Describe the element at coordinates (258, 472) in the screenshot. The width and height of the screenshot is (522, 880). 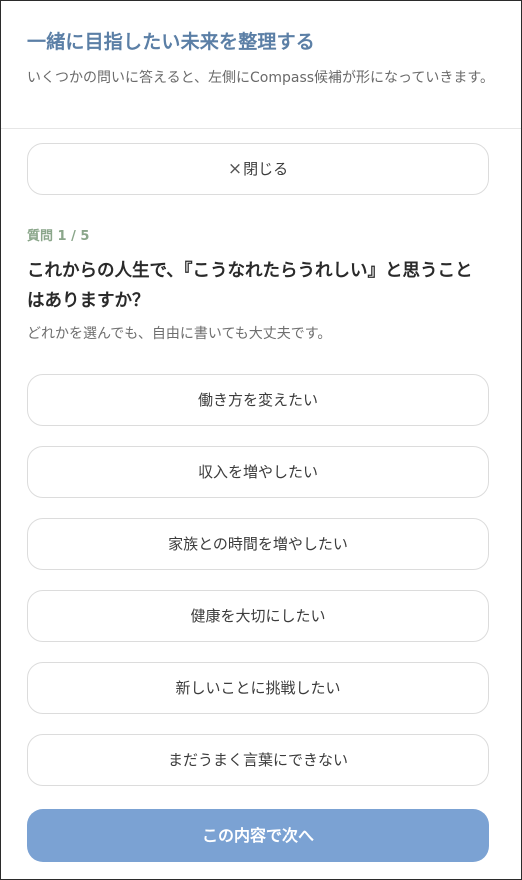
I see `option-button: 収入を増やしたい` at that location.